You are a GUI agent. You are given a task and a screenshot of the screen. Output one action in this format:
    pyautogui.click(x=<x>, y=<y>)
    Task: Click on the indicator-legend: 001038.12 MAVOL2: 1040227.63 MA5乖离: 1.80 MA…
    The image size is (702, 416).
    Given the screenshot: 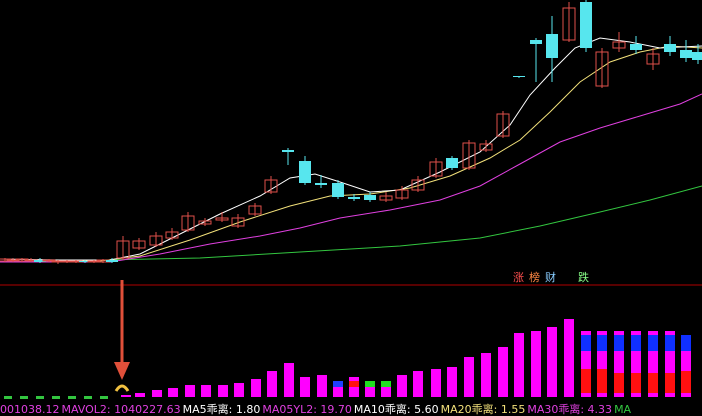 What is the action you would take?
    pyautogui.click(x=316, y=410)
    